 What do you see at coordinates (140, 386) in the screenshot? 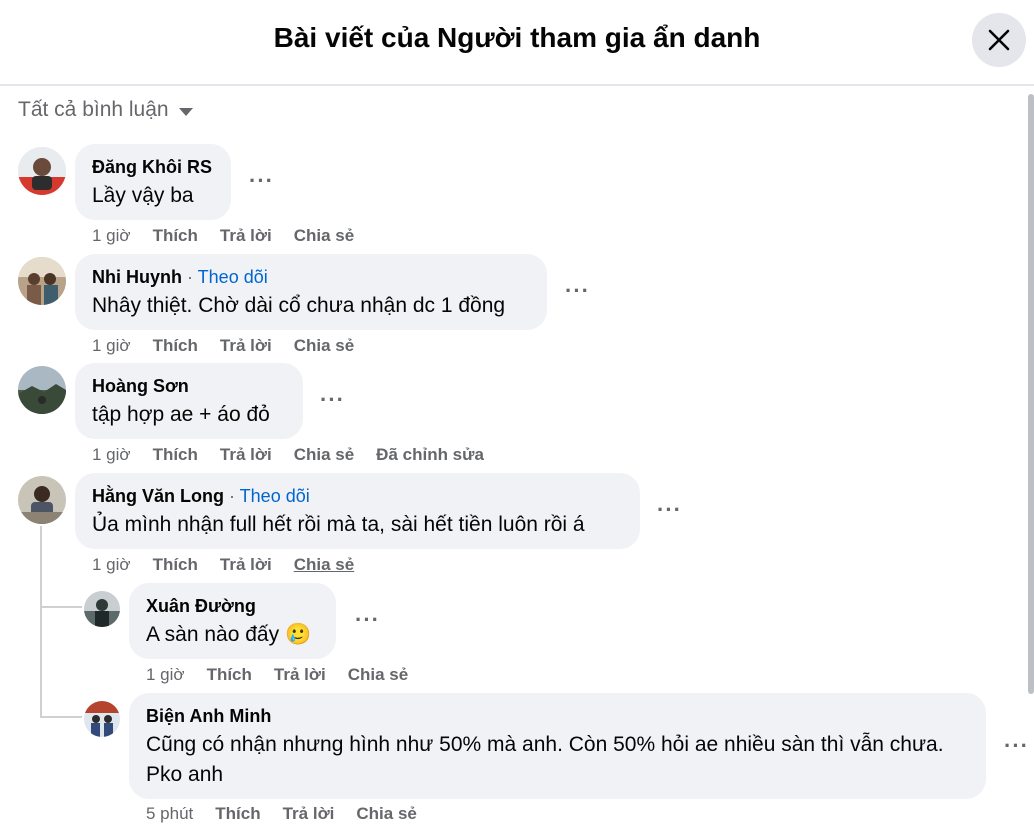
I see `comment-author: Hoàng Sơn` at bounding box center [140, 386].